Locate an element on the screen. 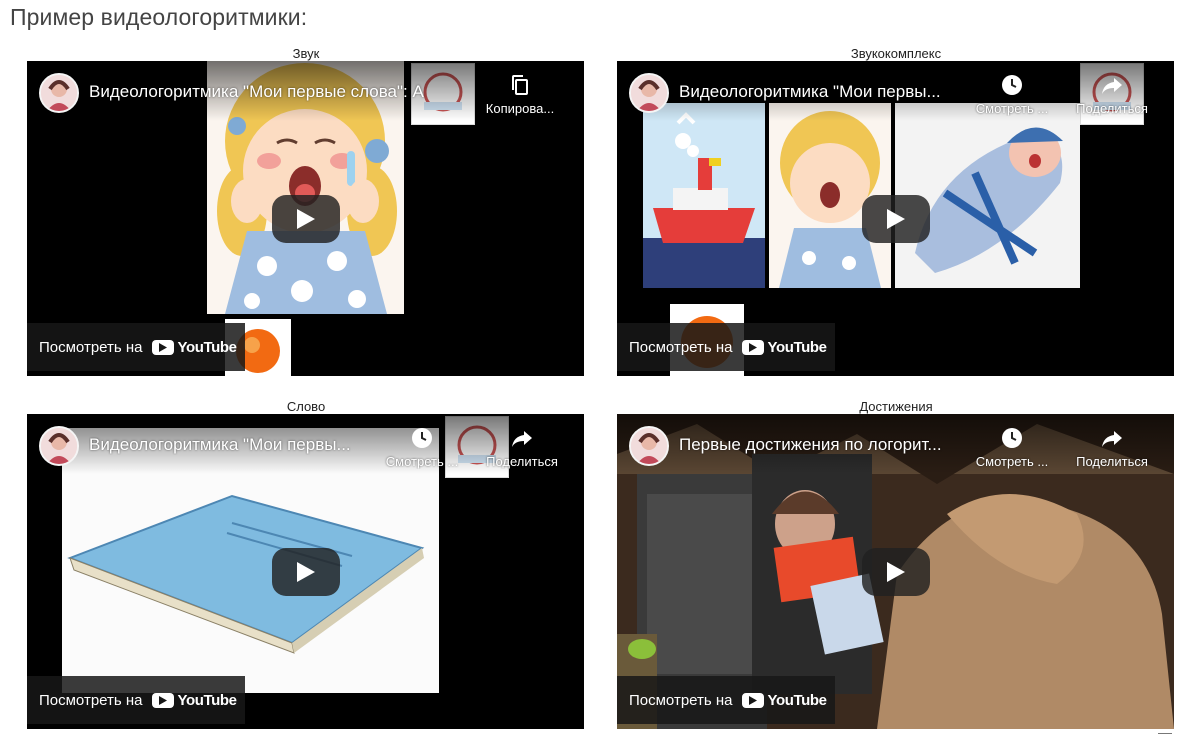 Image resolution: width=1180 pixels, height=736 pixels. video-caption-word: Слово is located at coordinates (306, 406).